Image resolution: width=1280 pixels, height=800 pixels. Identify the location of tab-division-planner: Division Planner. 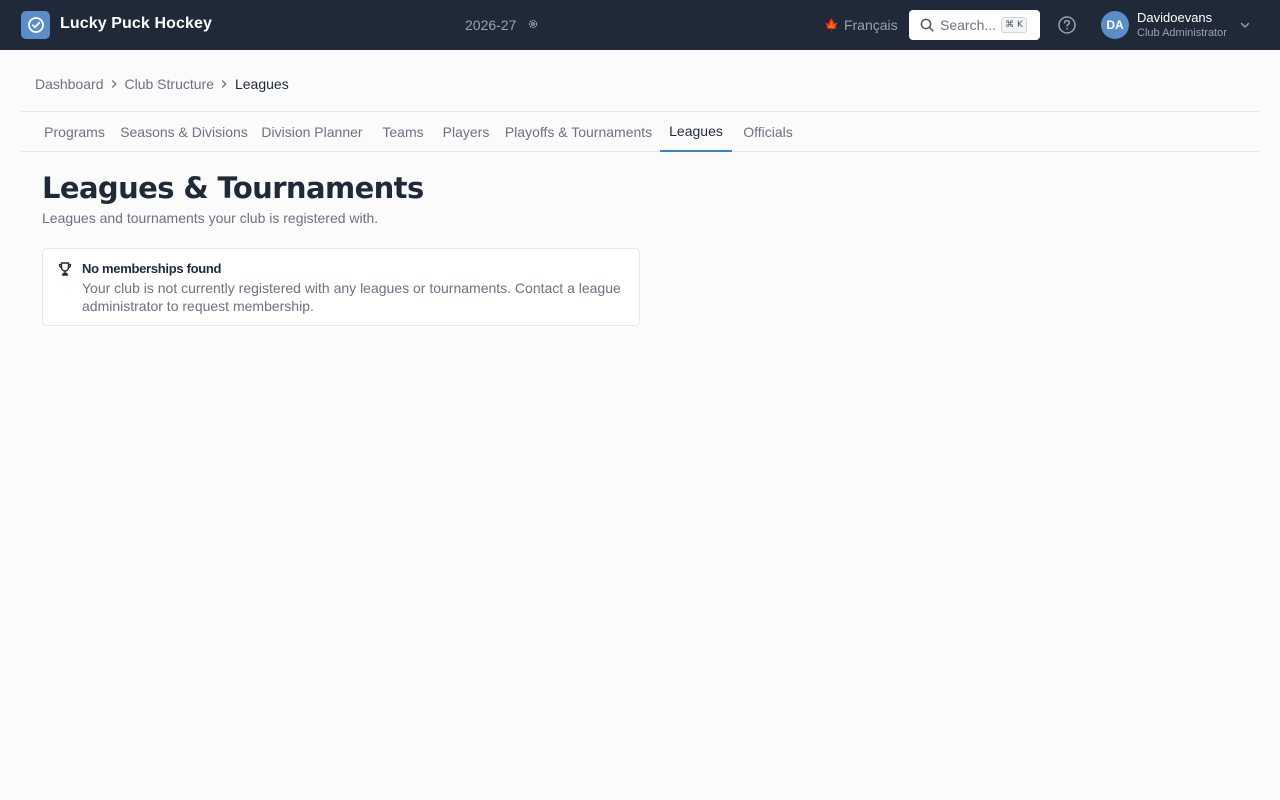
(312, 132).